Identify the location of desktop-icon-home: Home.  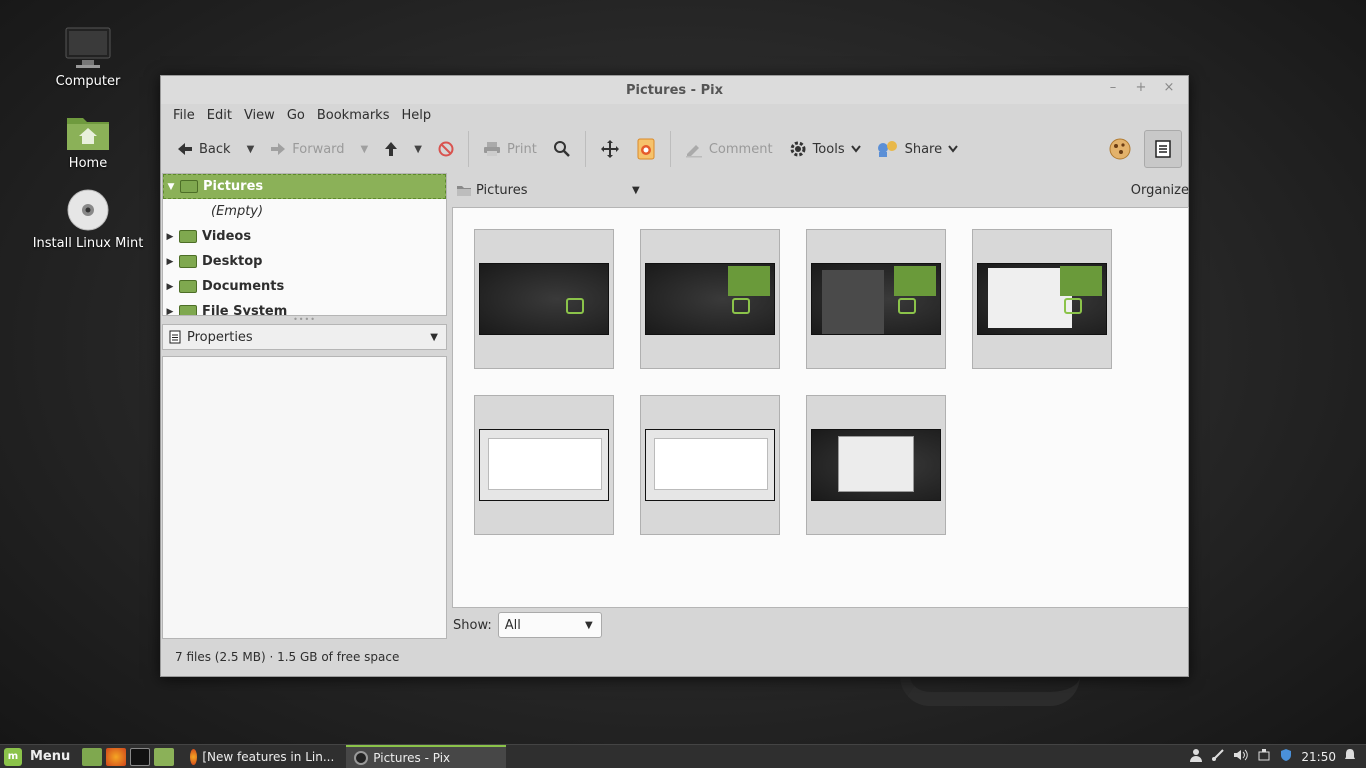
(88, 138).